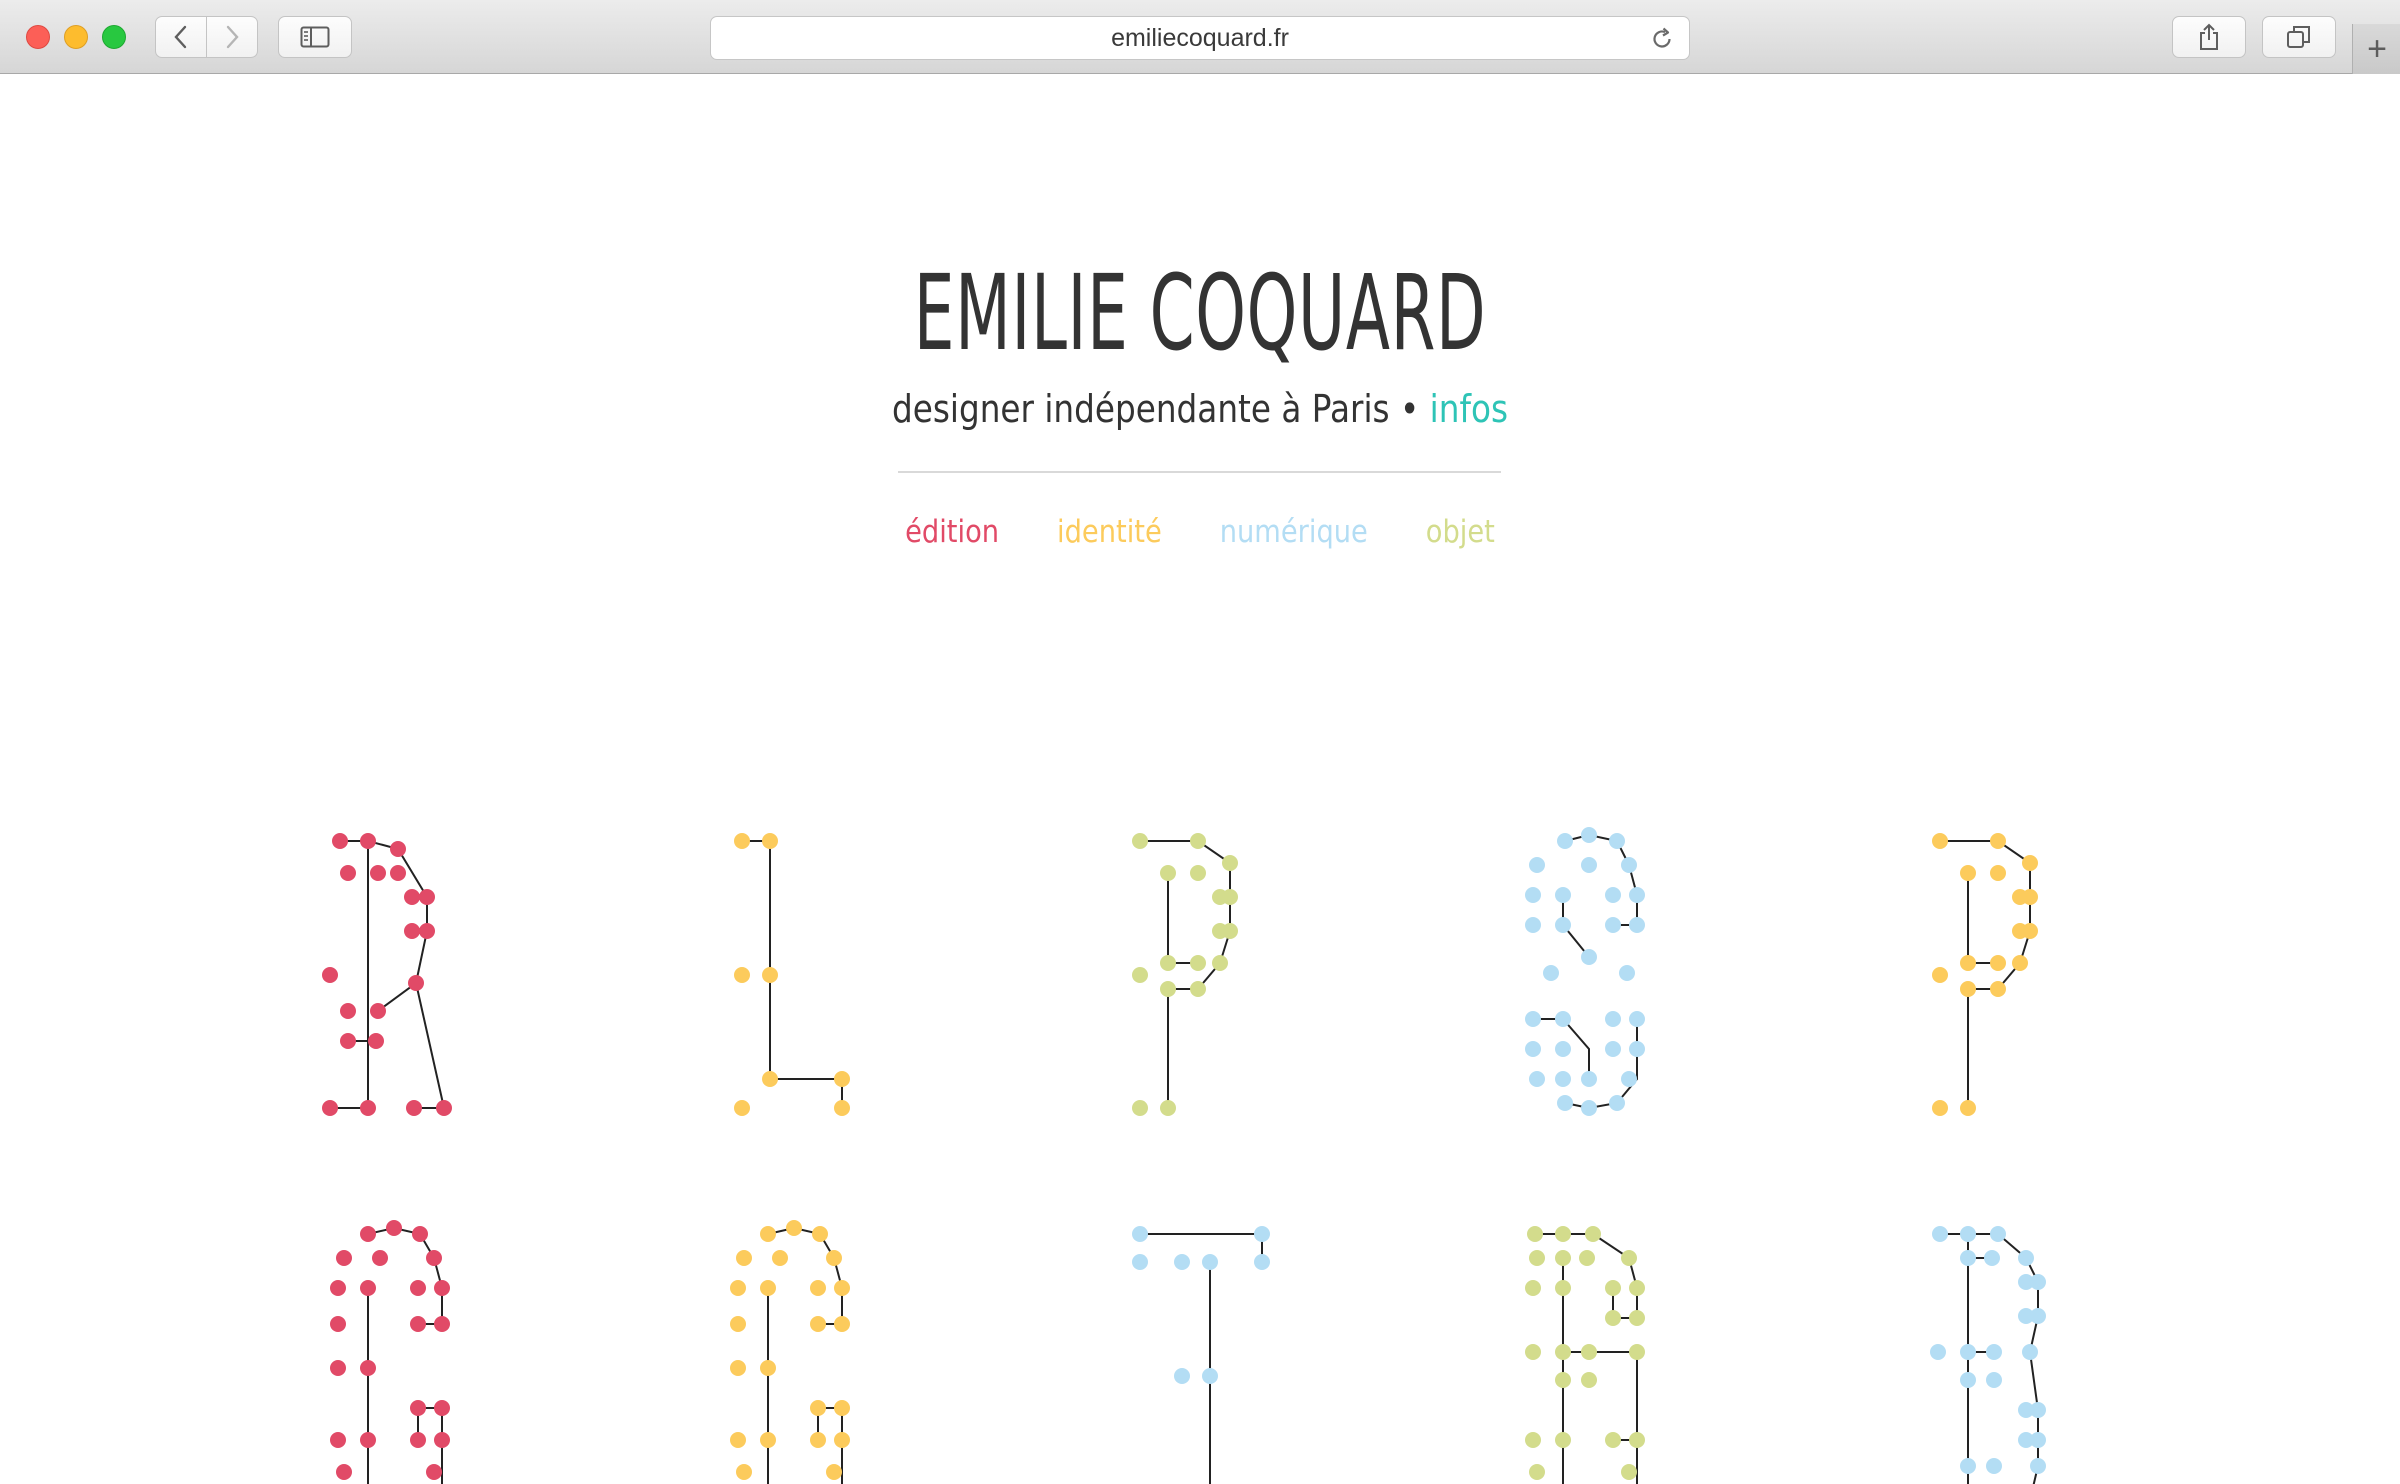 The image size is (2400, 1484). Describe the element at coordinates (790, 1352) in the screenshot. I see `project-thumbnail-g-identite` at that location.